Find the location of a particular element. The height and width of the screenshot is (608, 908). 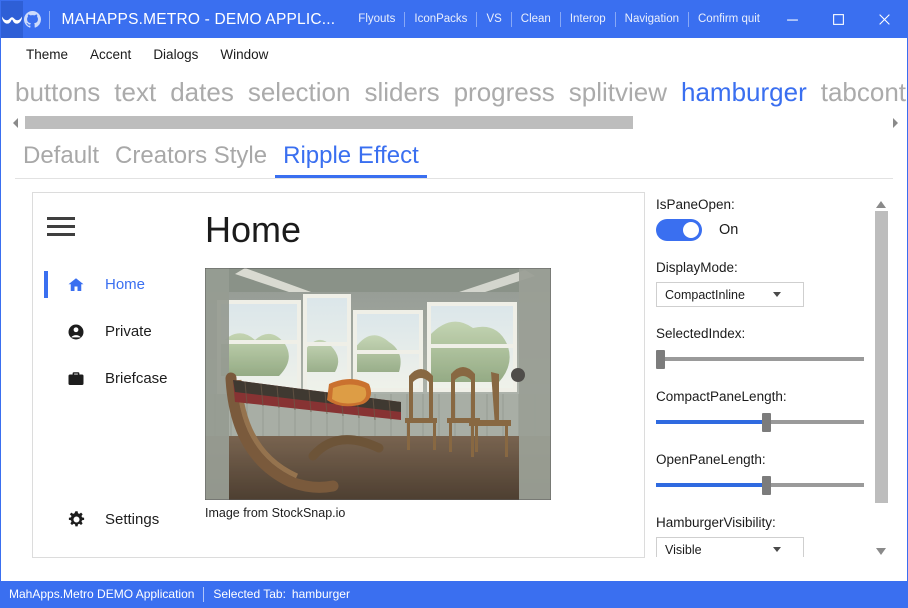

pane-item-briefcase: Briefcase is located at coordinates (115, 378).